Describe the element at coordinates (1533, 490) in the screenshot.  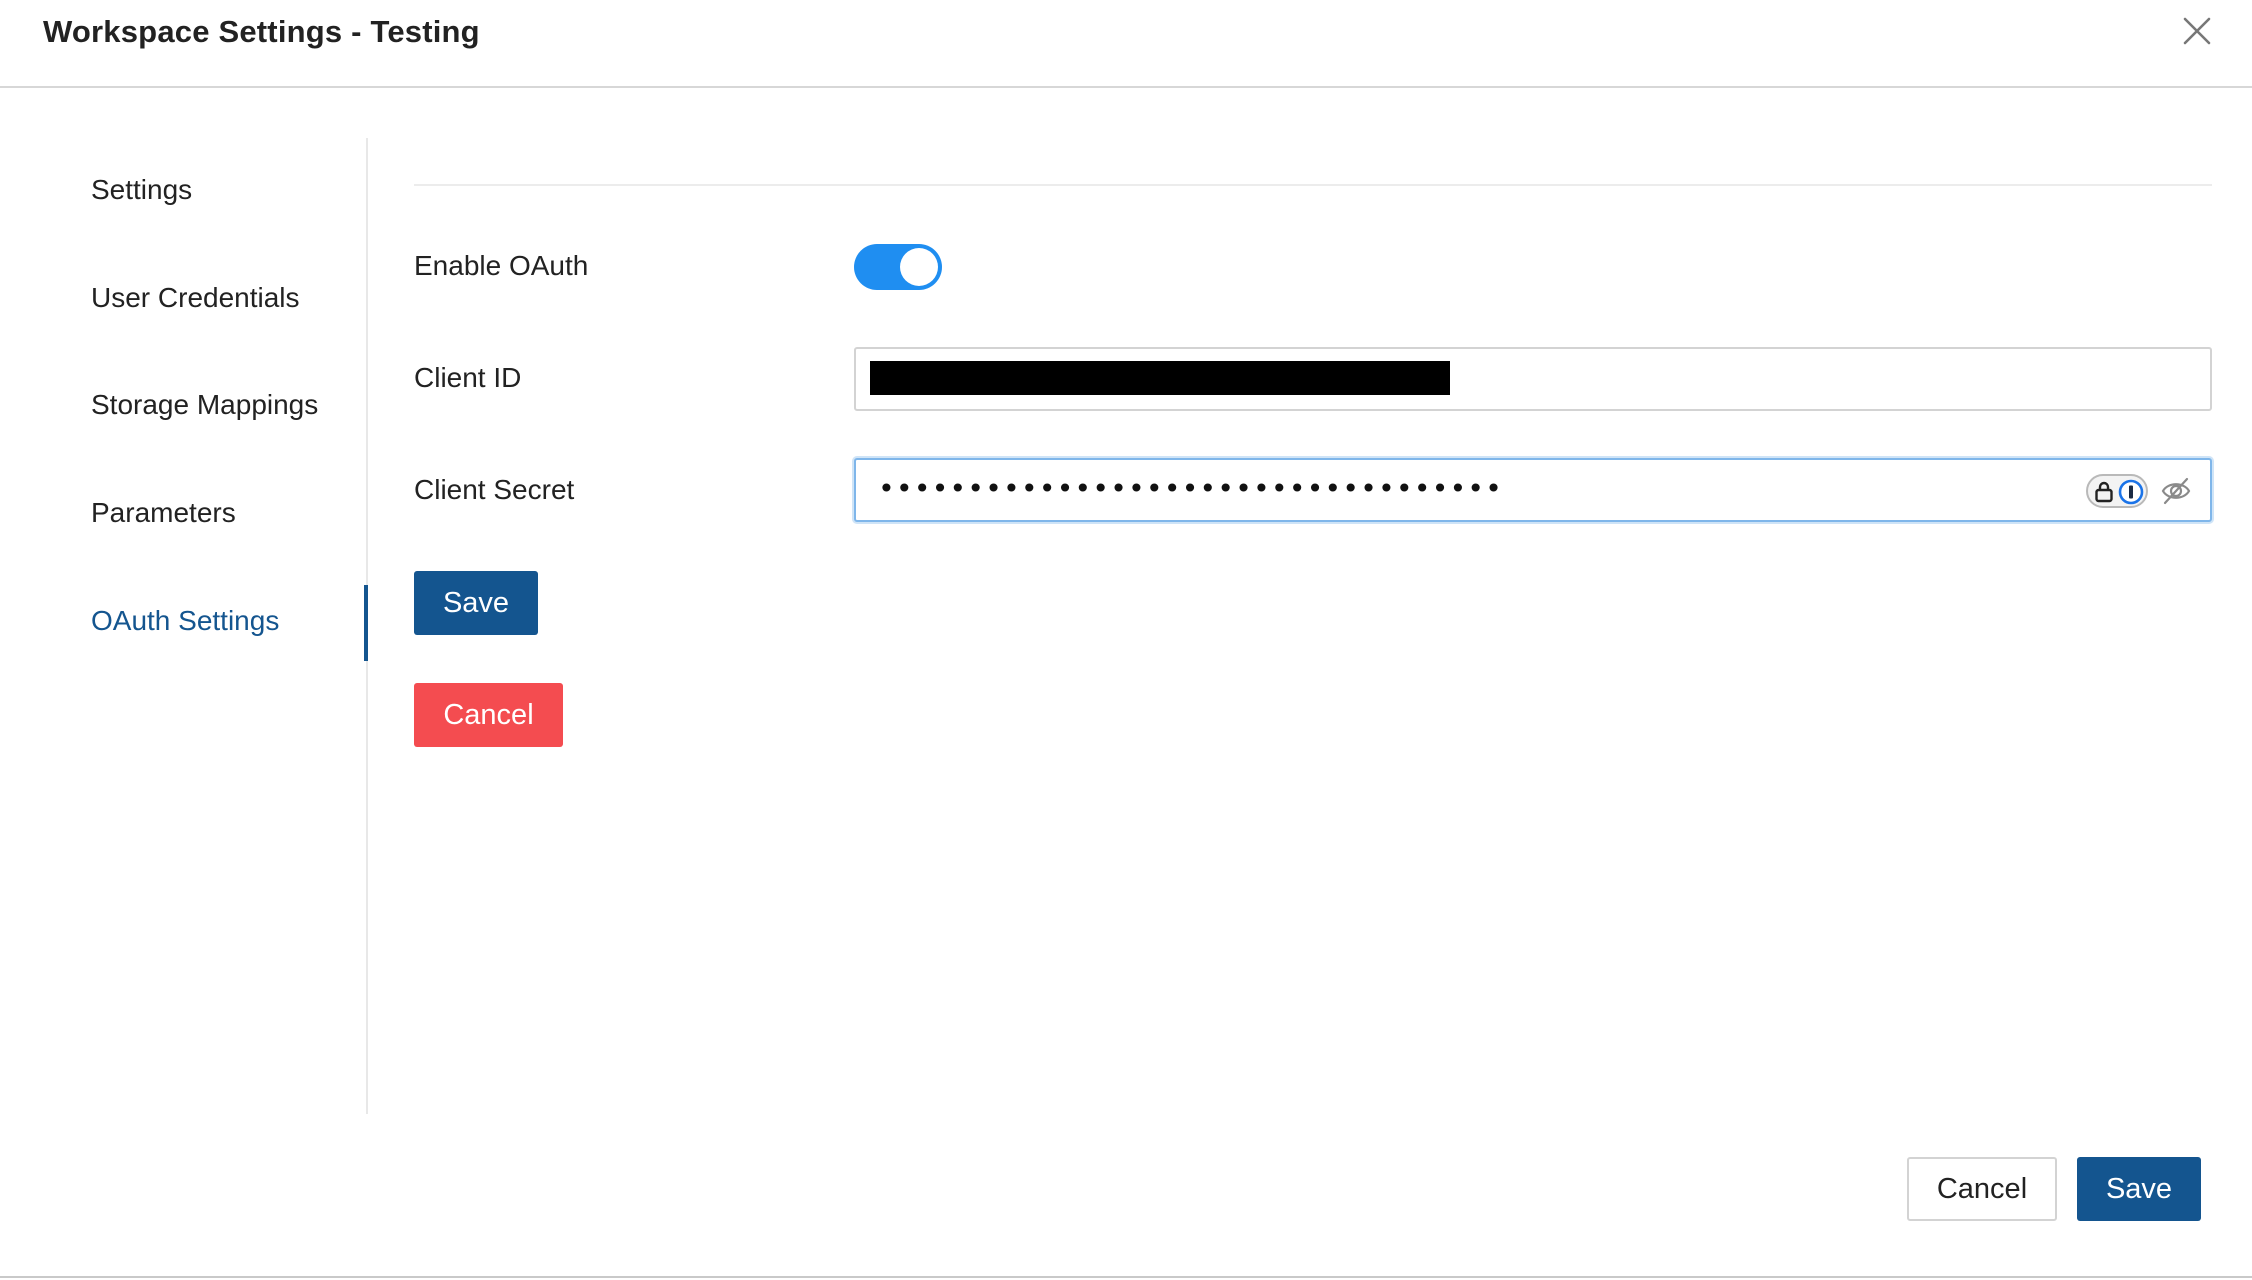
I see `client-secret-input: •••••••••••••••••••••••••••••••••••` at that location.